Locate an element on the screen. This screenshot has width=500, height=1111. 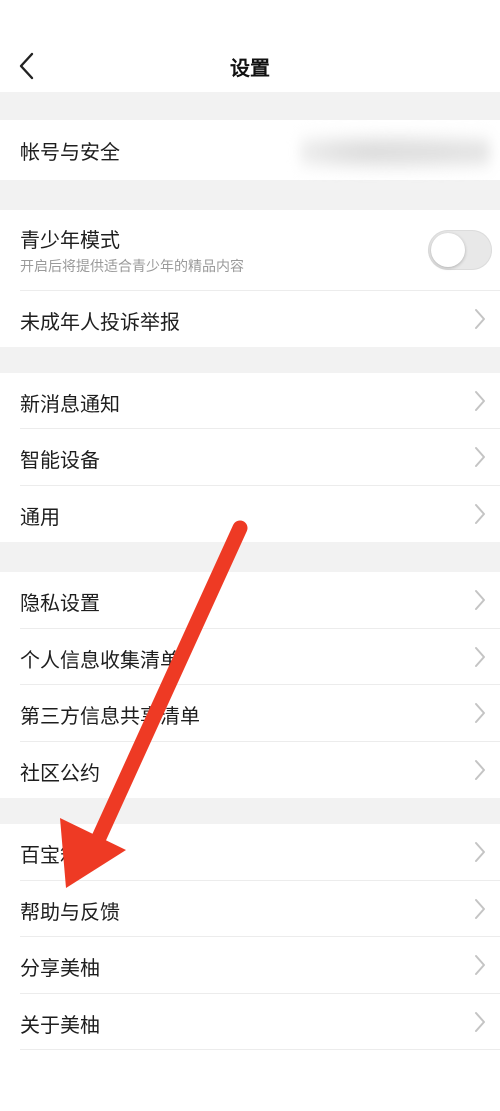
settings-item-label: 帐号与安全 is located at coordinates (70, 152).